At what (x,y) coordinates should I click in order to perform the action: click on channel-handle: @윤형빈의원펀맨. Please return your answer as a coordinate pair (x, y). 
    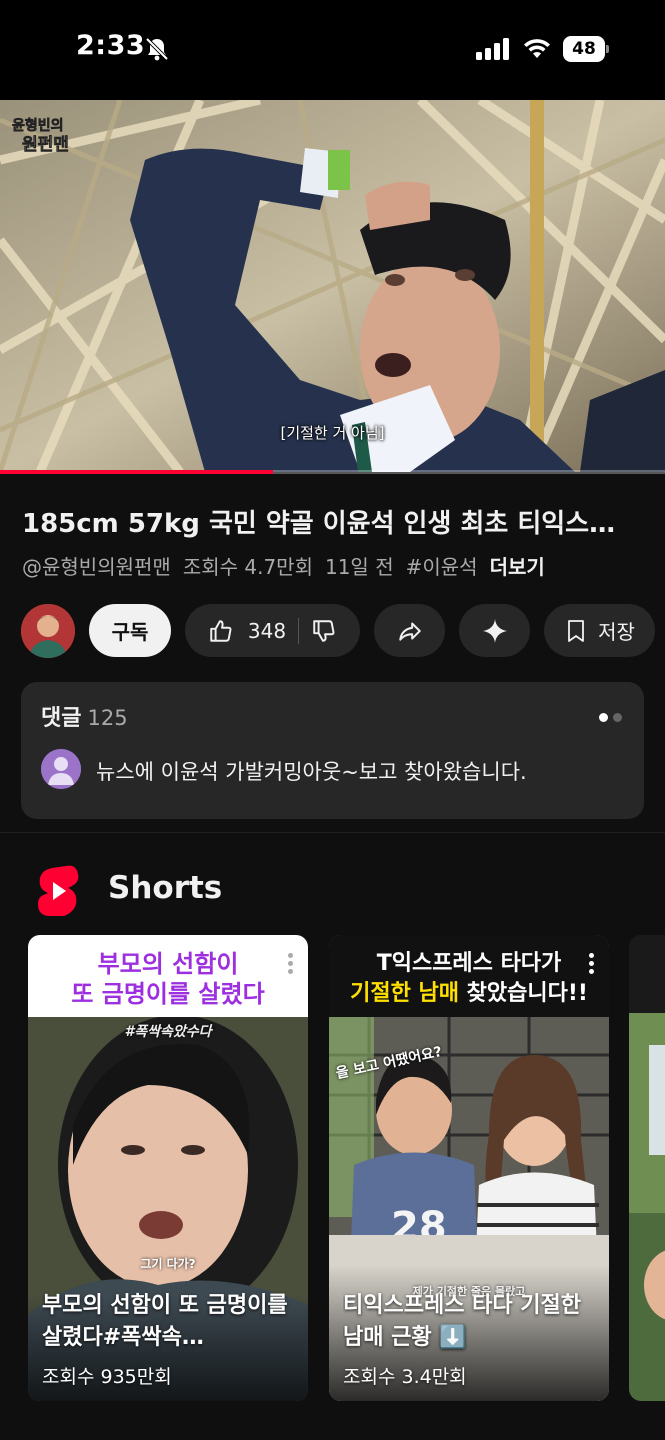
    Looking at the image, I should click on (96, 567).